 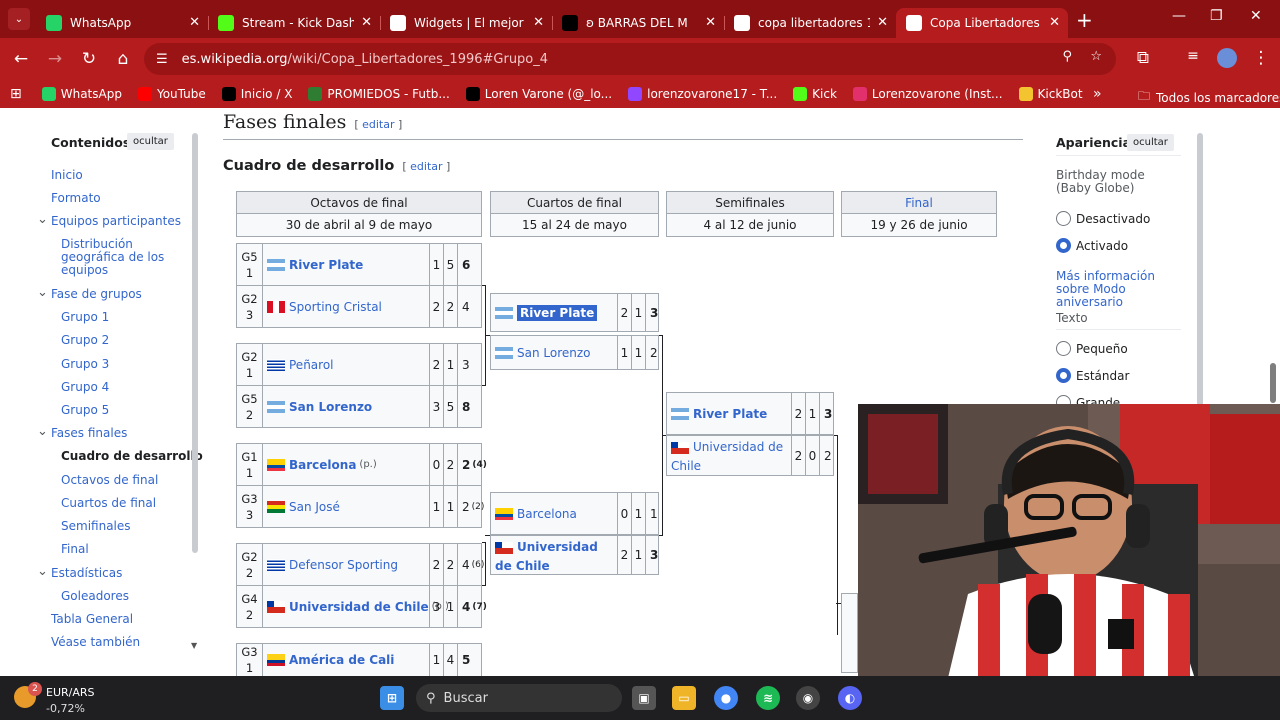 I want to click on obs-icon: ◉, so click(x=808, y=698).